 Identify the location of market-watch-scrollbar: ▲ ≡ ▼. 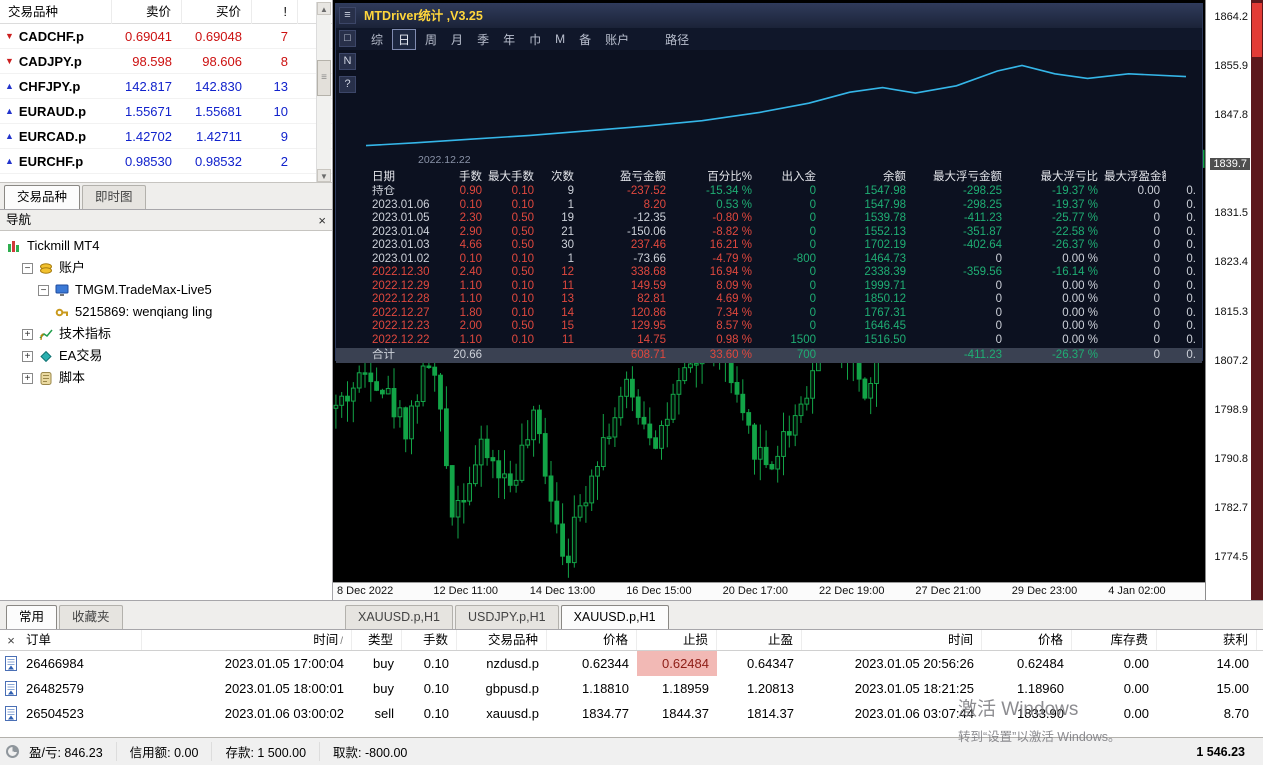
(323, 92).